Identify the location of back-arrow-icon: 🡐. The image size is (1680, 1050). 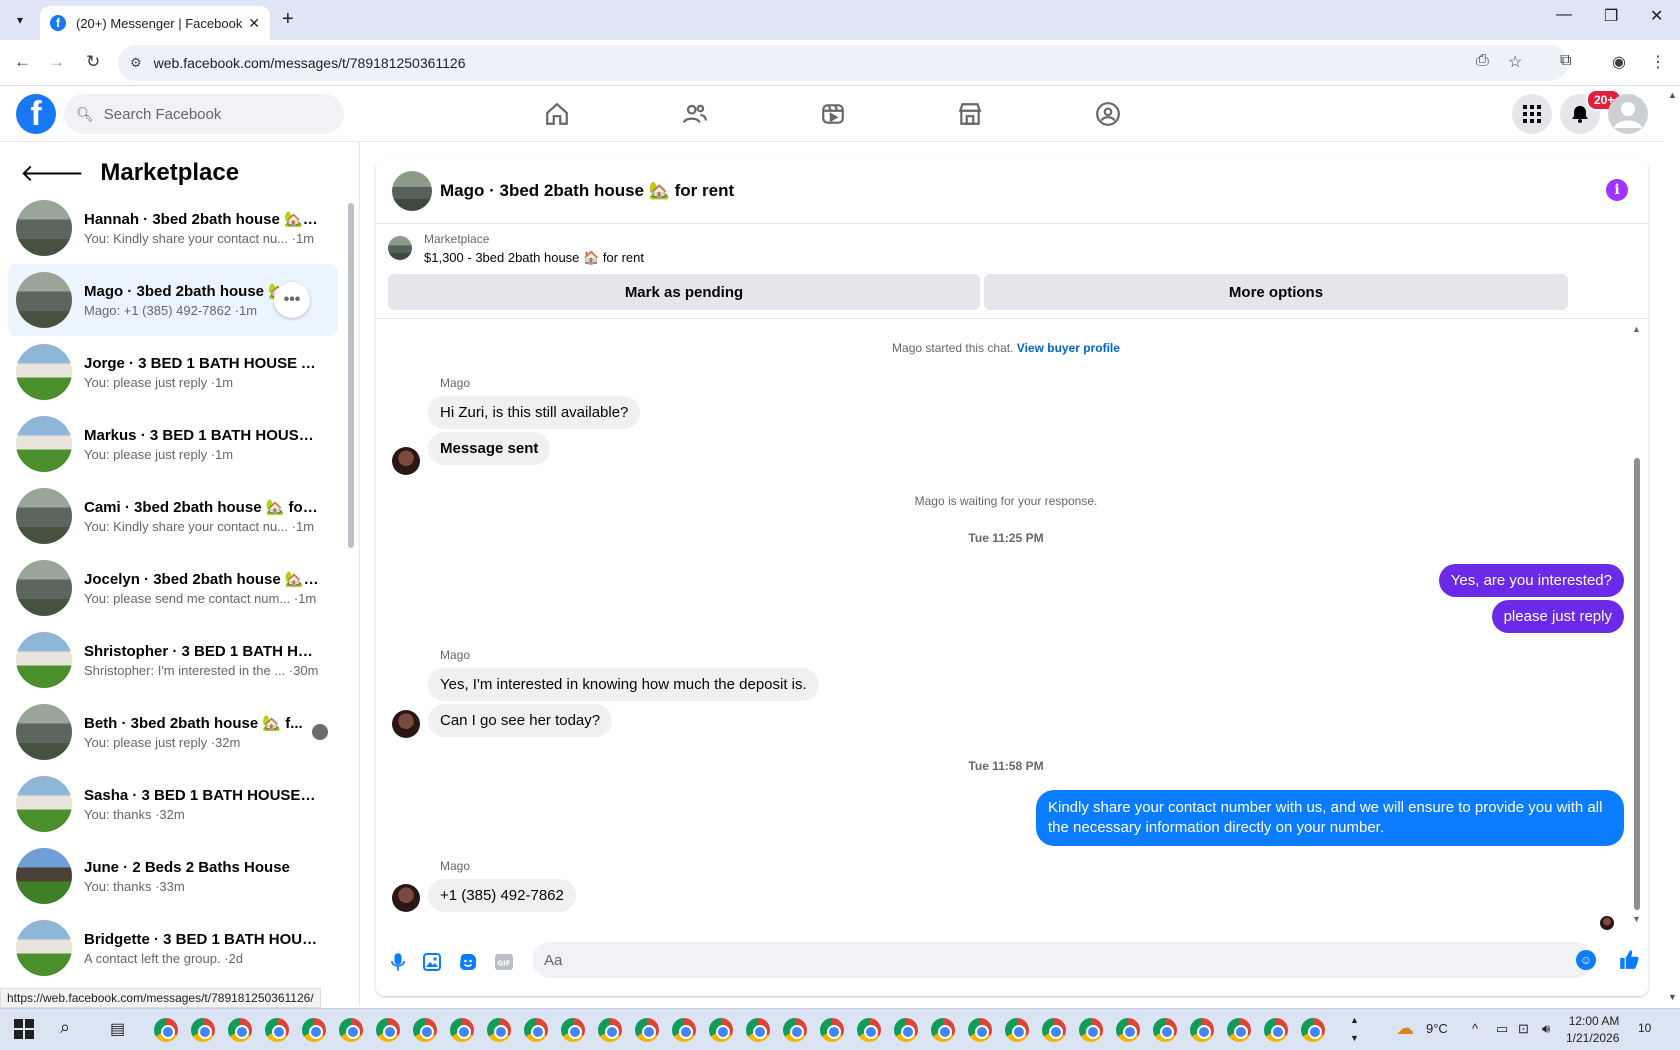
(52, 173).